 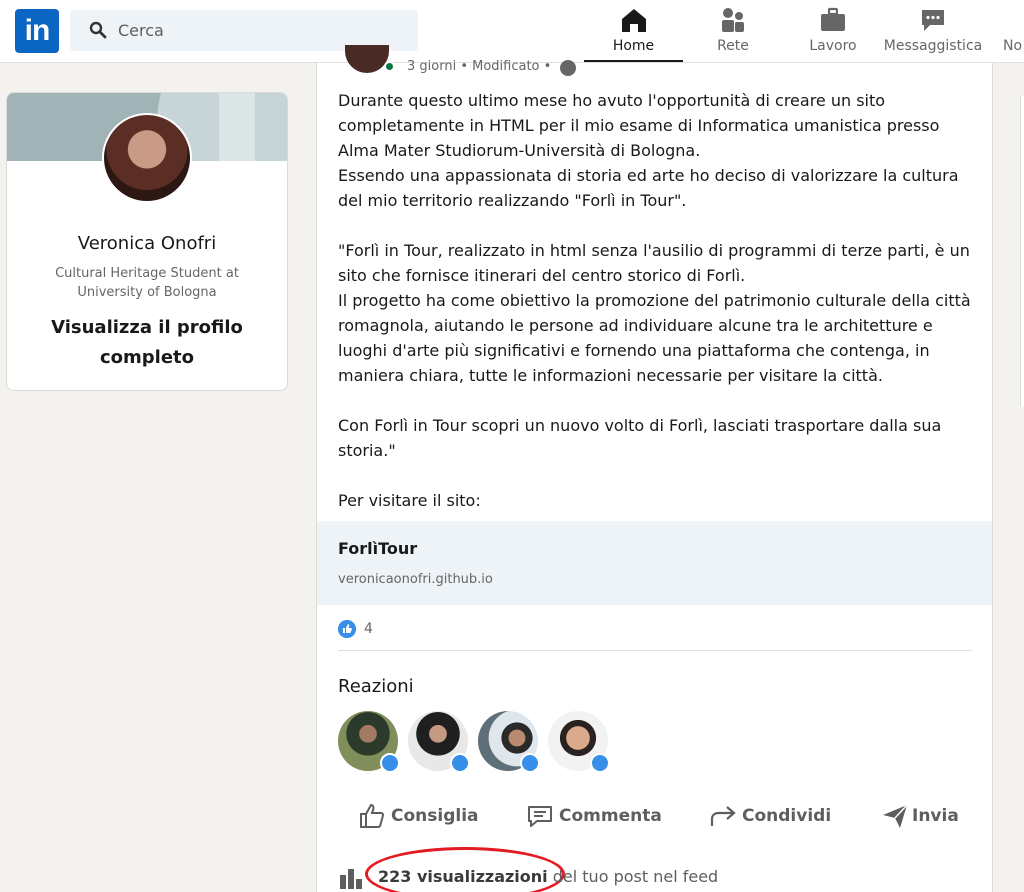 What do you see at coordinates (540, 816) in the screenshot?
I see `comment-icon` at bounding box center [540, 816].